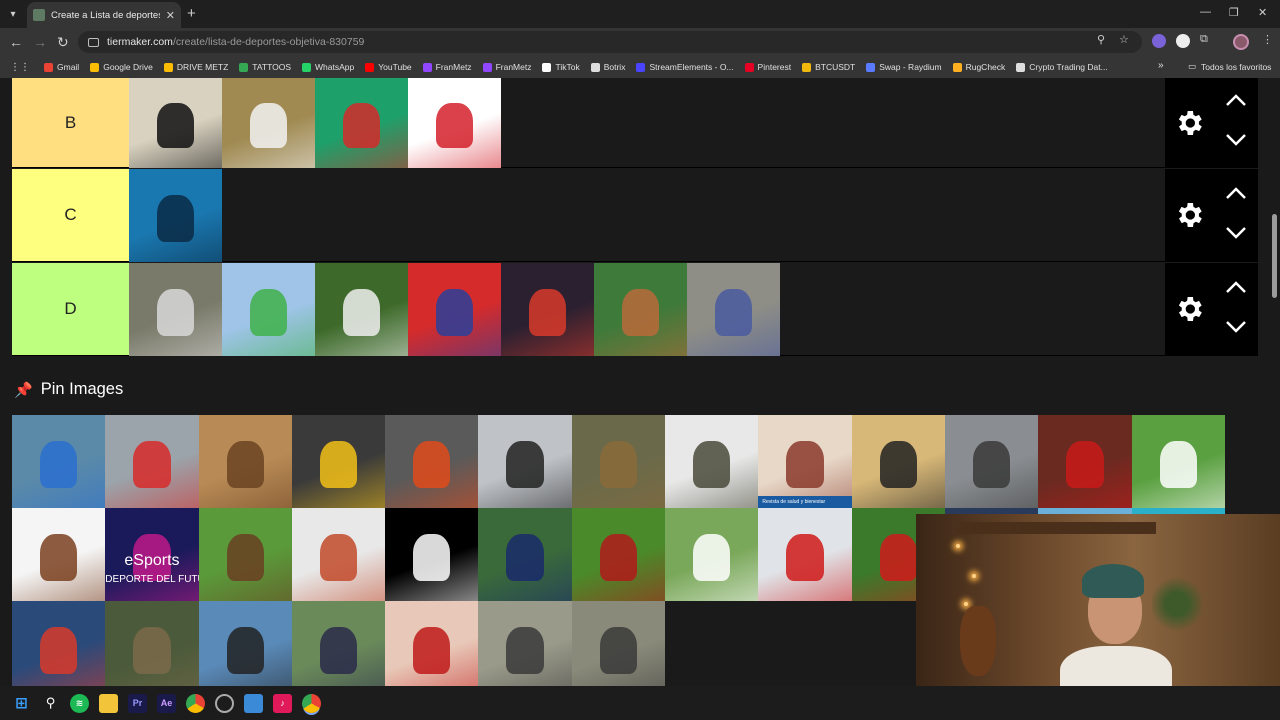 The height and width of the screenshot is (720, 1280). What do you see at coordinates (1085, 461) in the screenshot?
I see `sport-image-bullfighting` at bounding box center [1085, 461].